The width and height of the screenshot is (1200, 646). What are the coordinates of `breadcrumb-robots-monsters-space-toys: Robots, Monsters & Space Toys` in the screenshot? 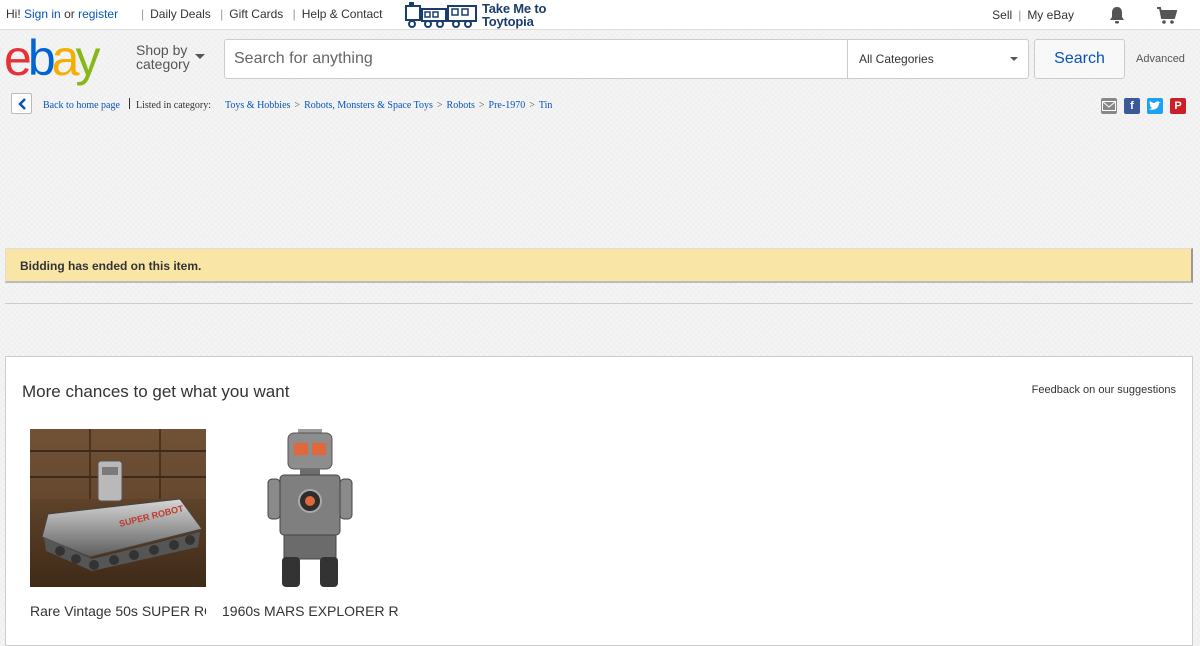 It's located at (368, 105).